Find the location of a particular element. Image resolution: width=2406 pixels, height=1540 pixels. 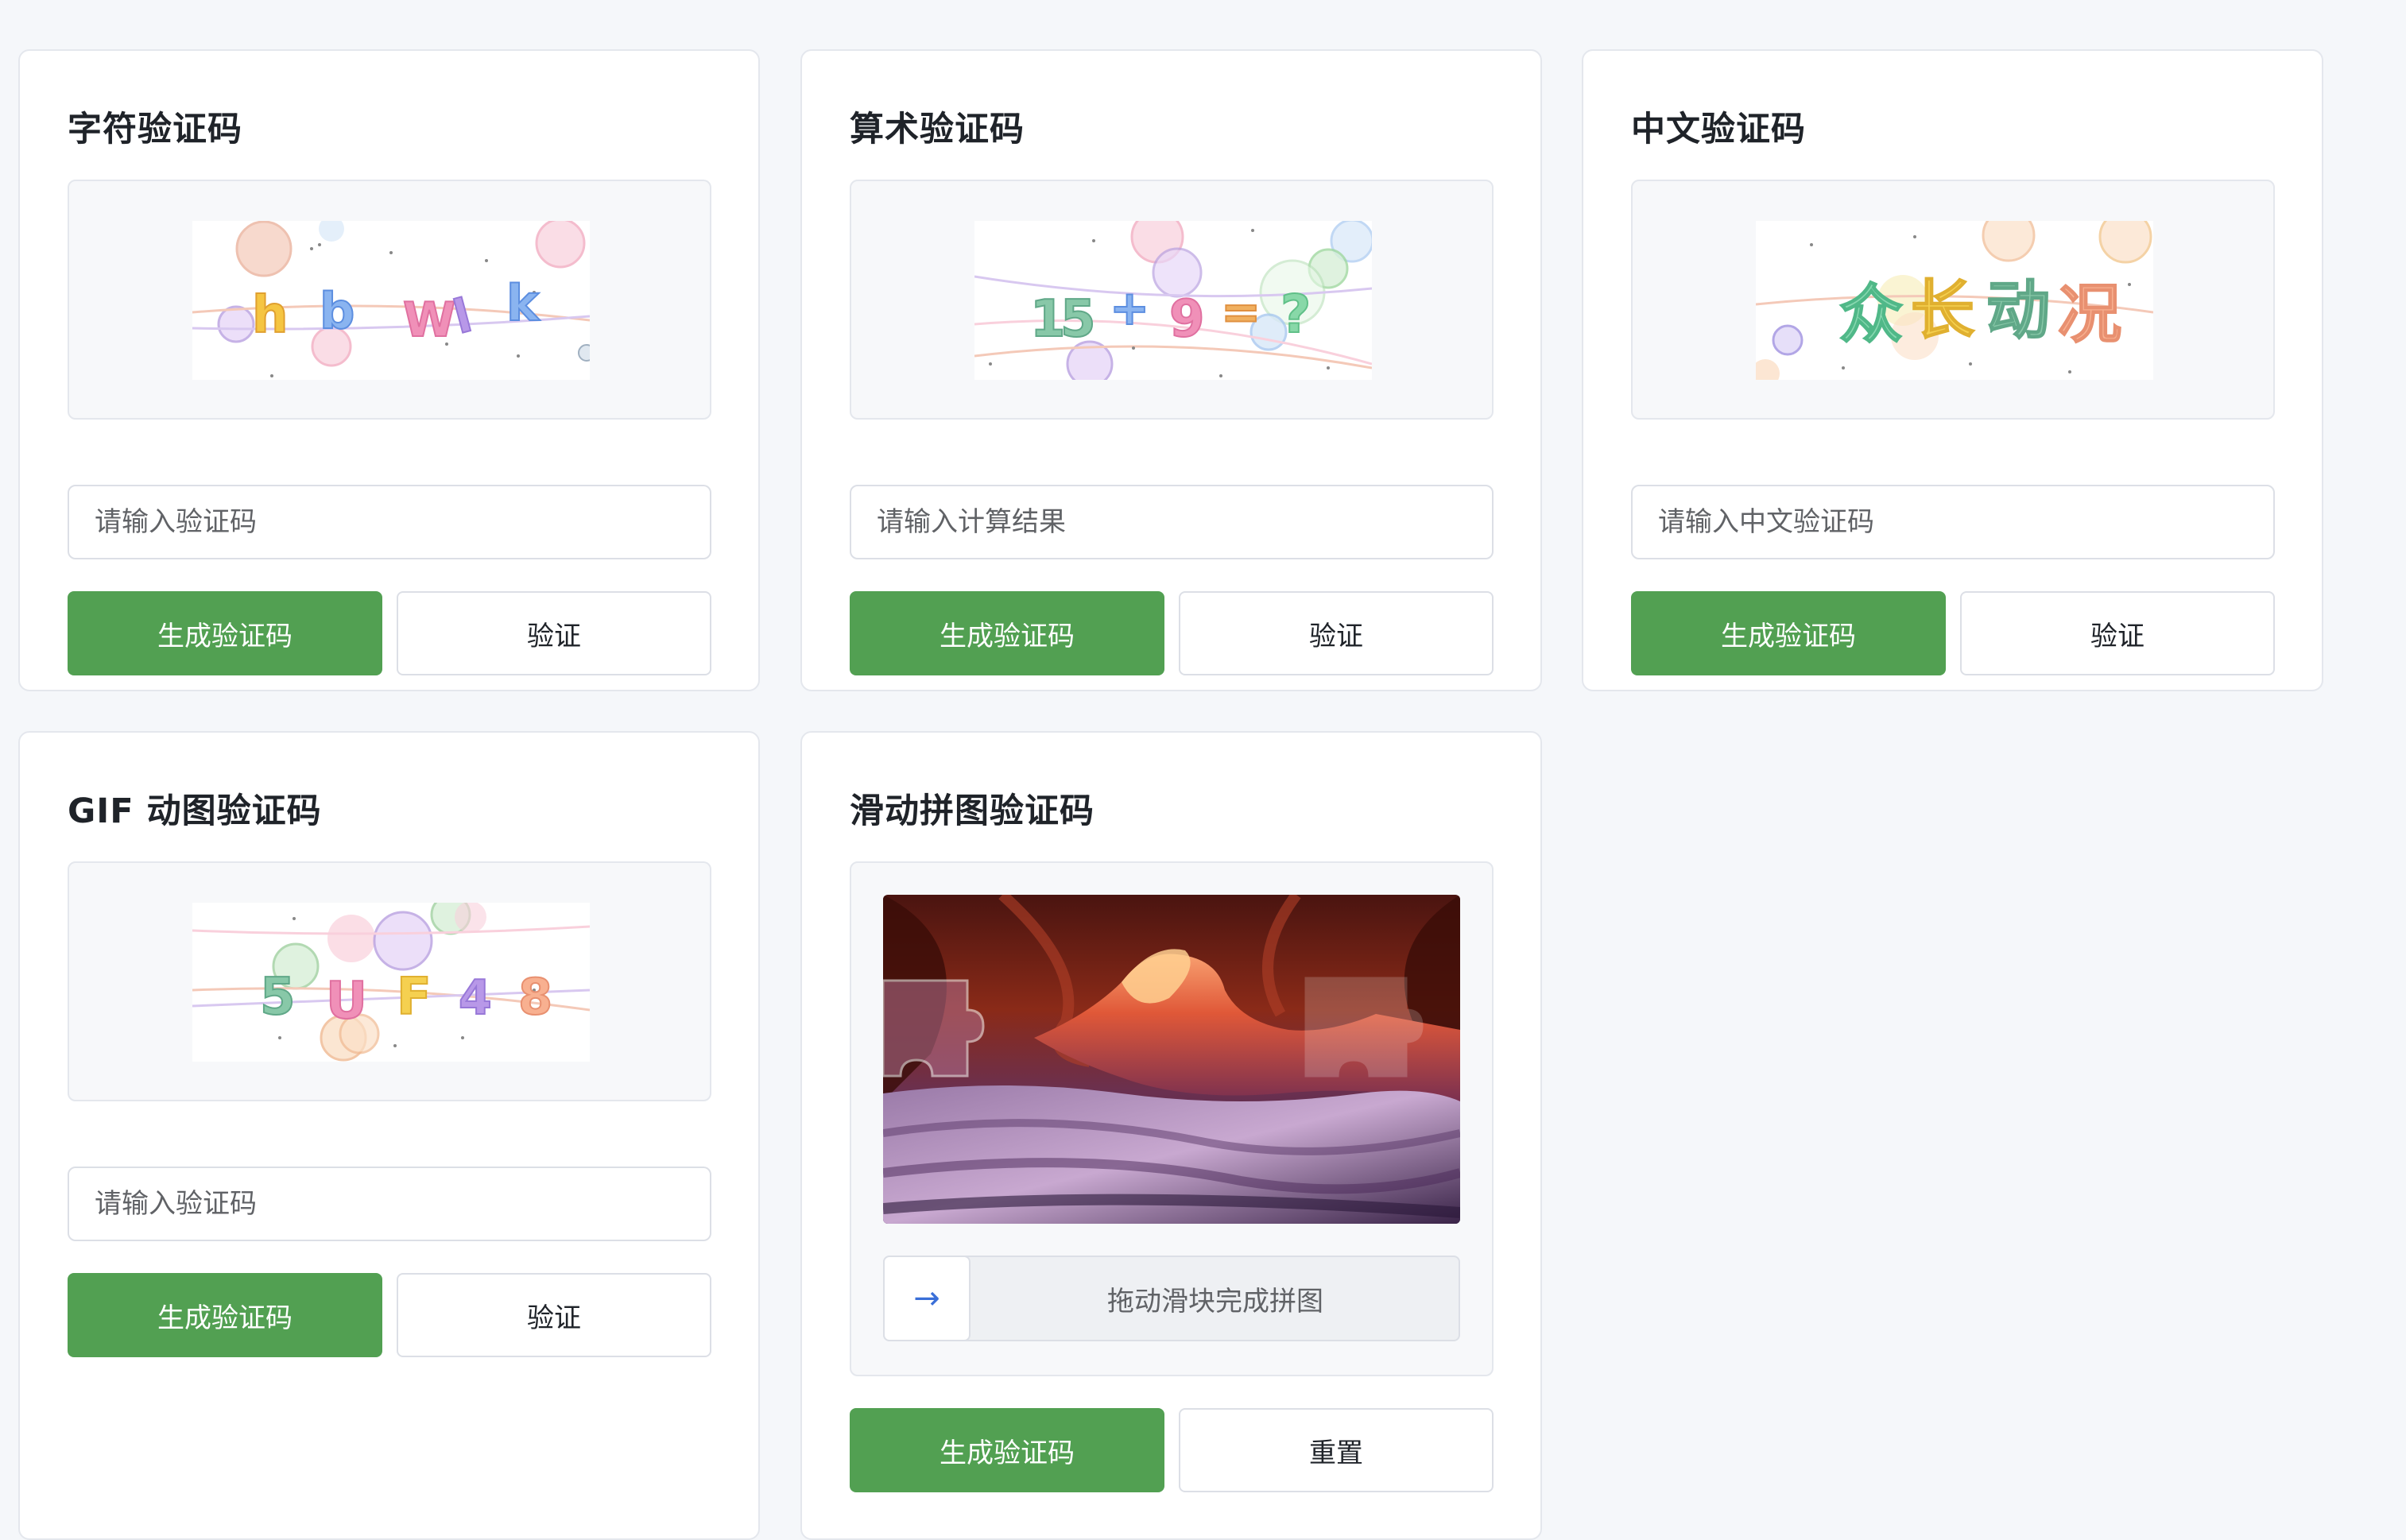

captcha-char: ? is located at coordinates (1295, 314).